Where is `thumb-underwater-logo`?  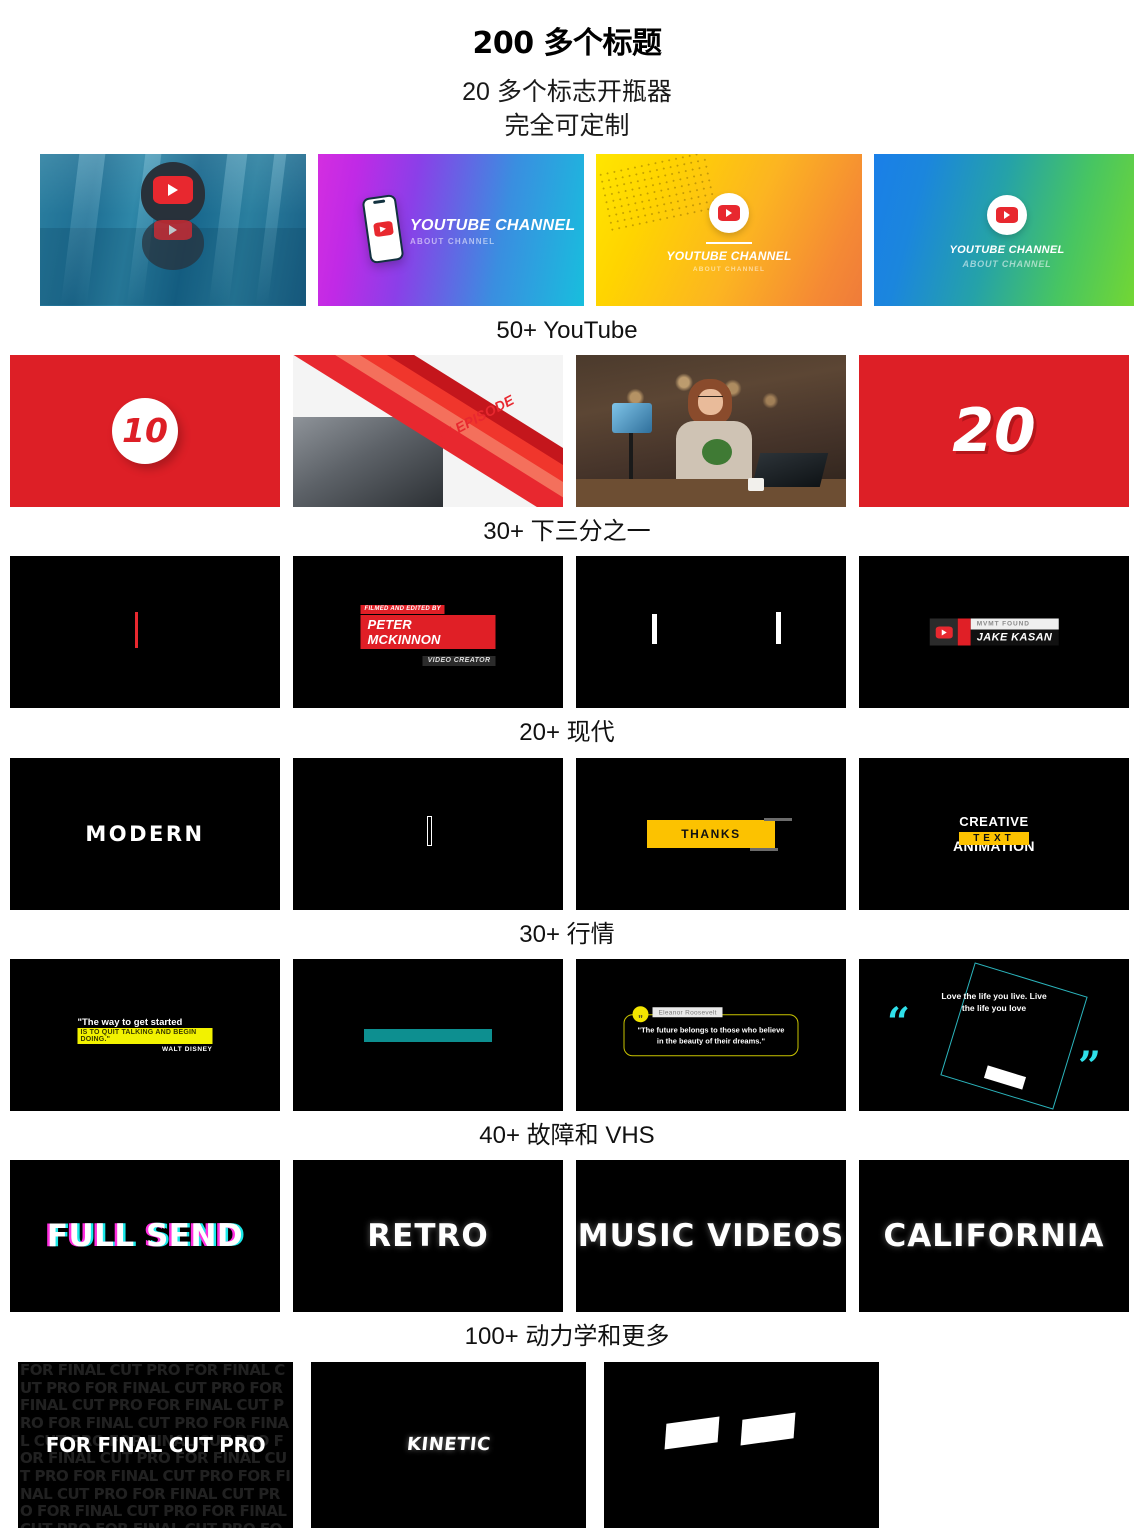 thumb-underwater-logo is located at coordinates (173, 229).